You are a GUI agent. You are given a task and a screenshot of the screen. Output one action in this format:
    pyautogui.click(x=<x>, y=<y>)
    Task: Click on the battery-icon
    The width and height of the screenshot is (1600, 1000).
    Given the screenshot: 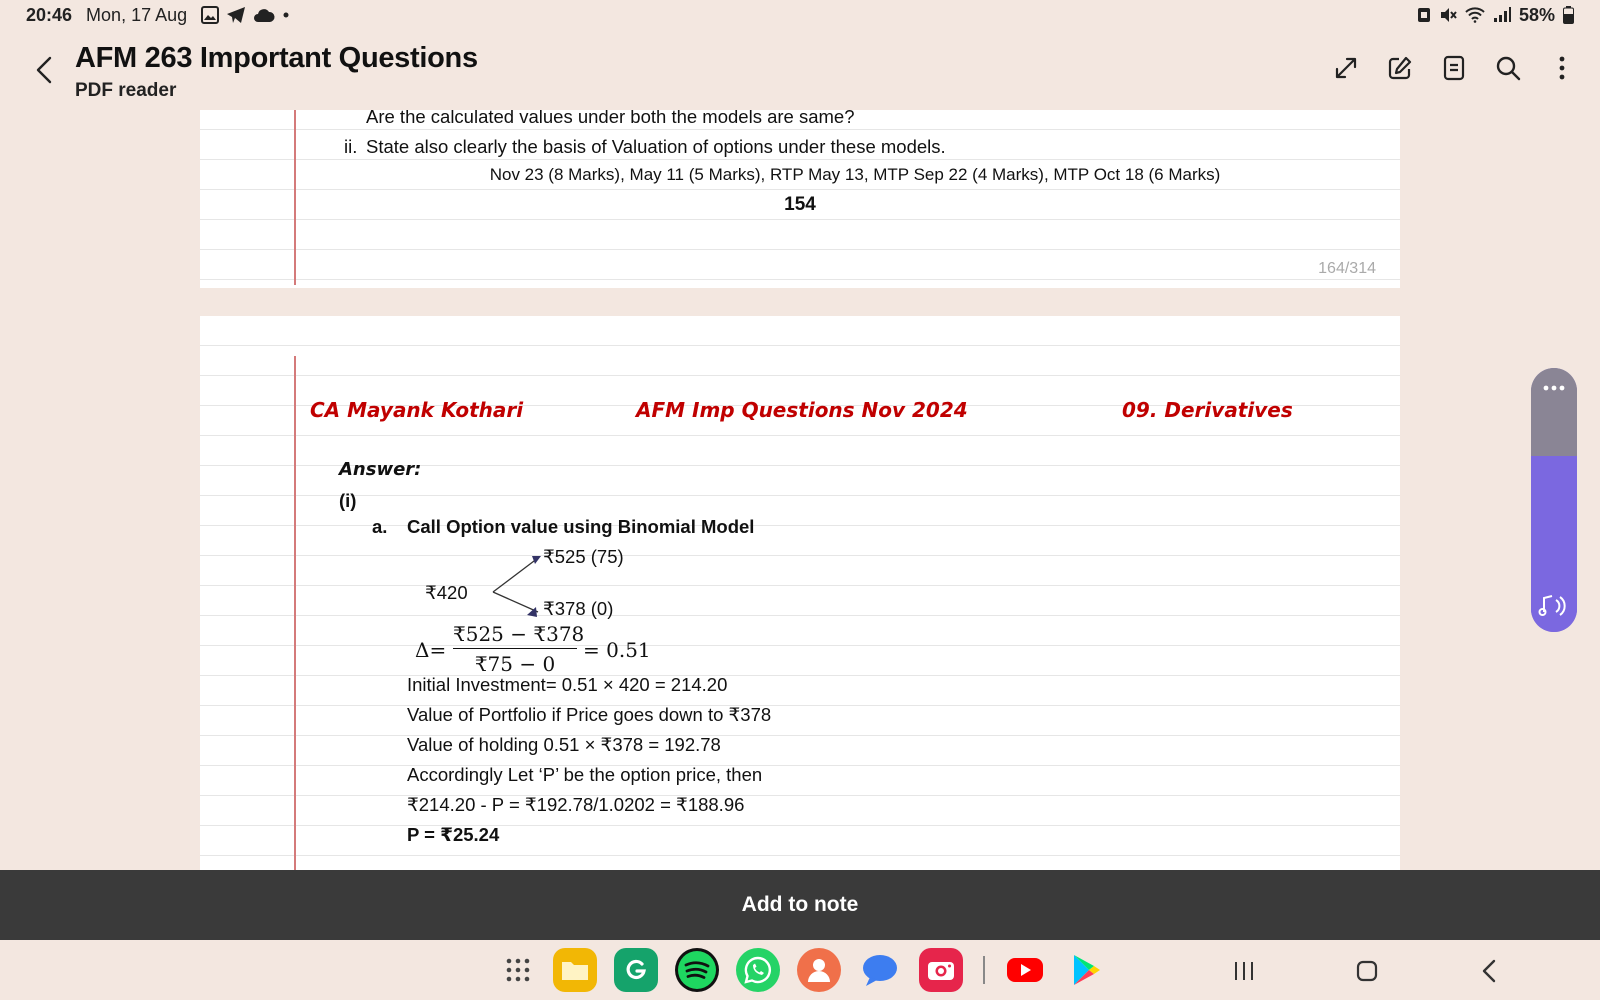 What is the action you would take?
    pyautogui.click(x=1568, y=15)
    